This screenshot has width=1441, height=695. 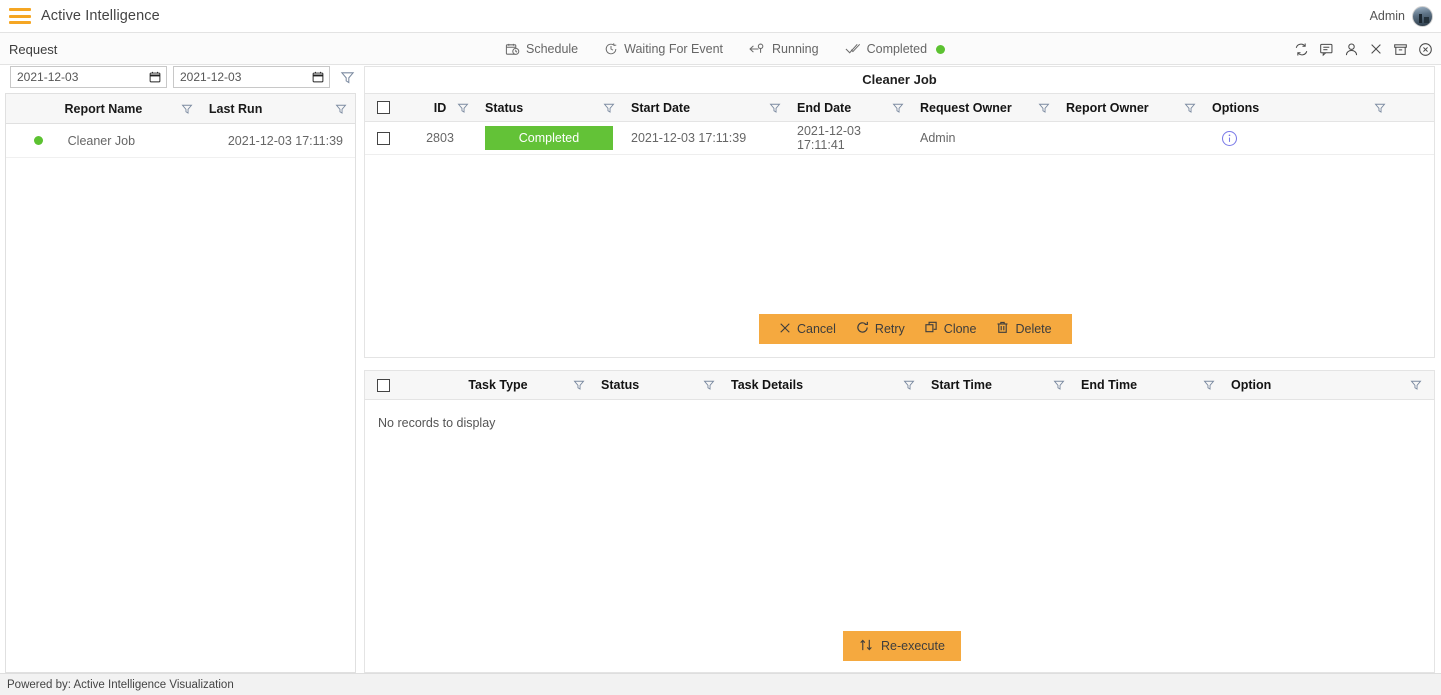 I want to click on tab-schedule: Schedule, so click(x=541, y=49).